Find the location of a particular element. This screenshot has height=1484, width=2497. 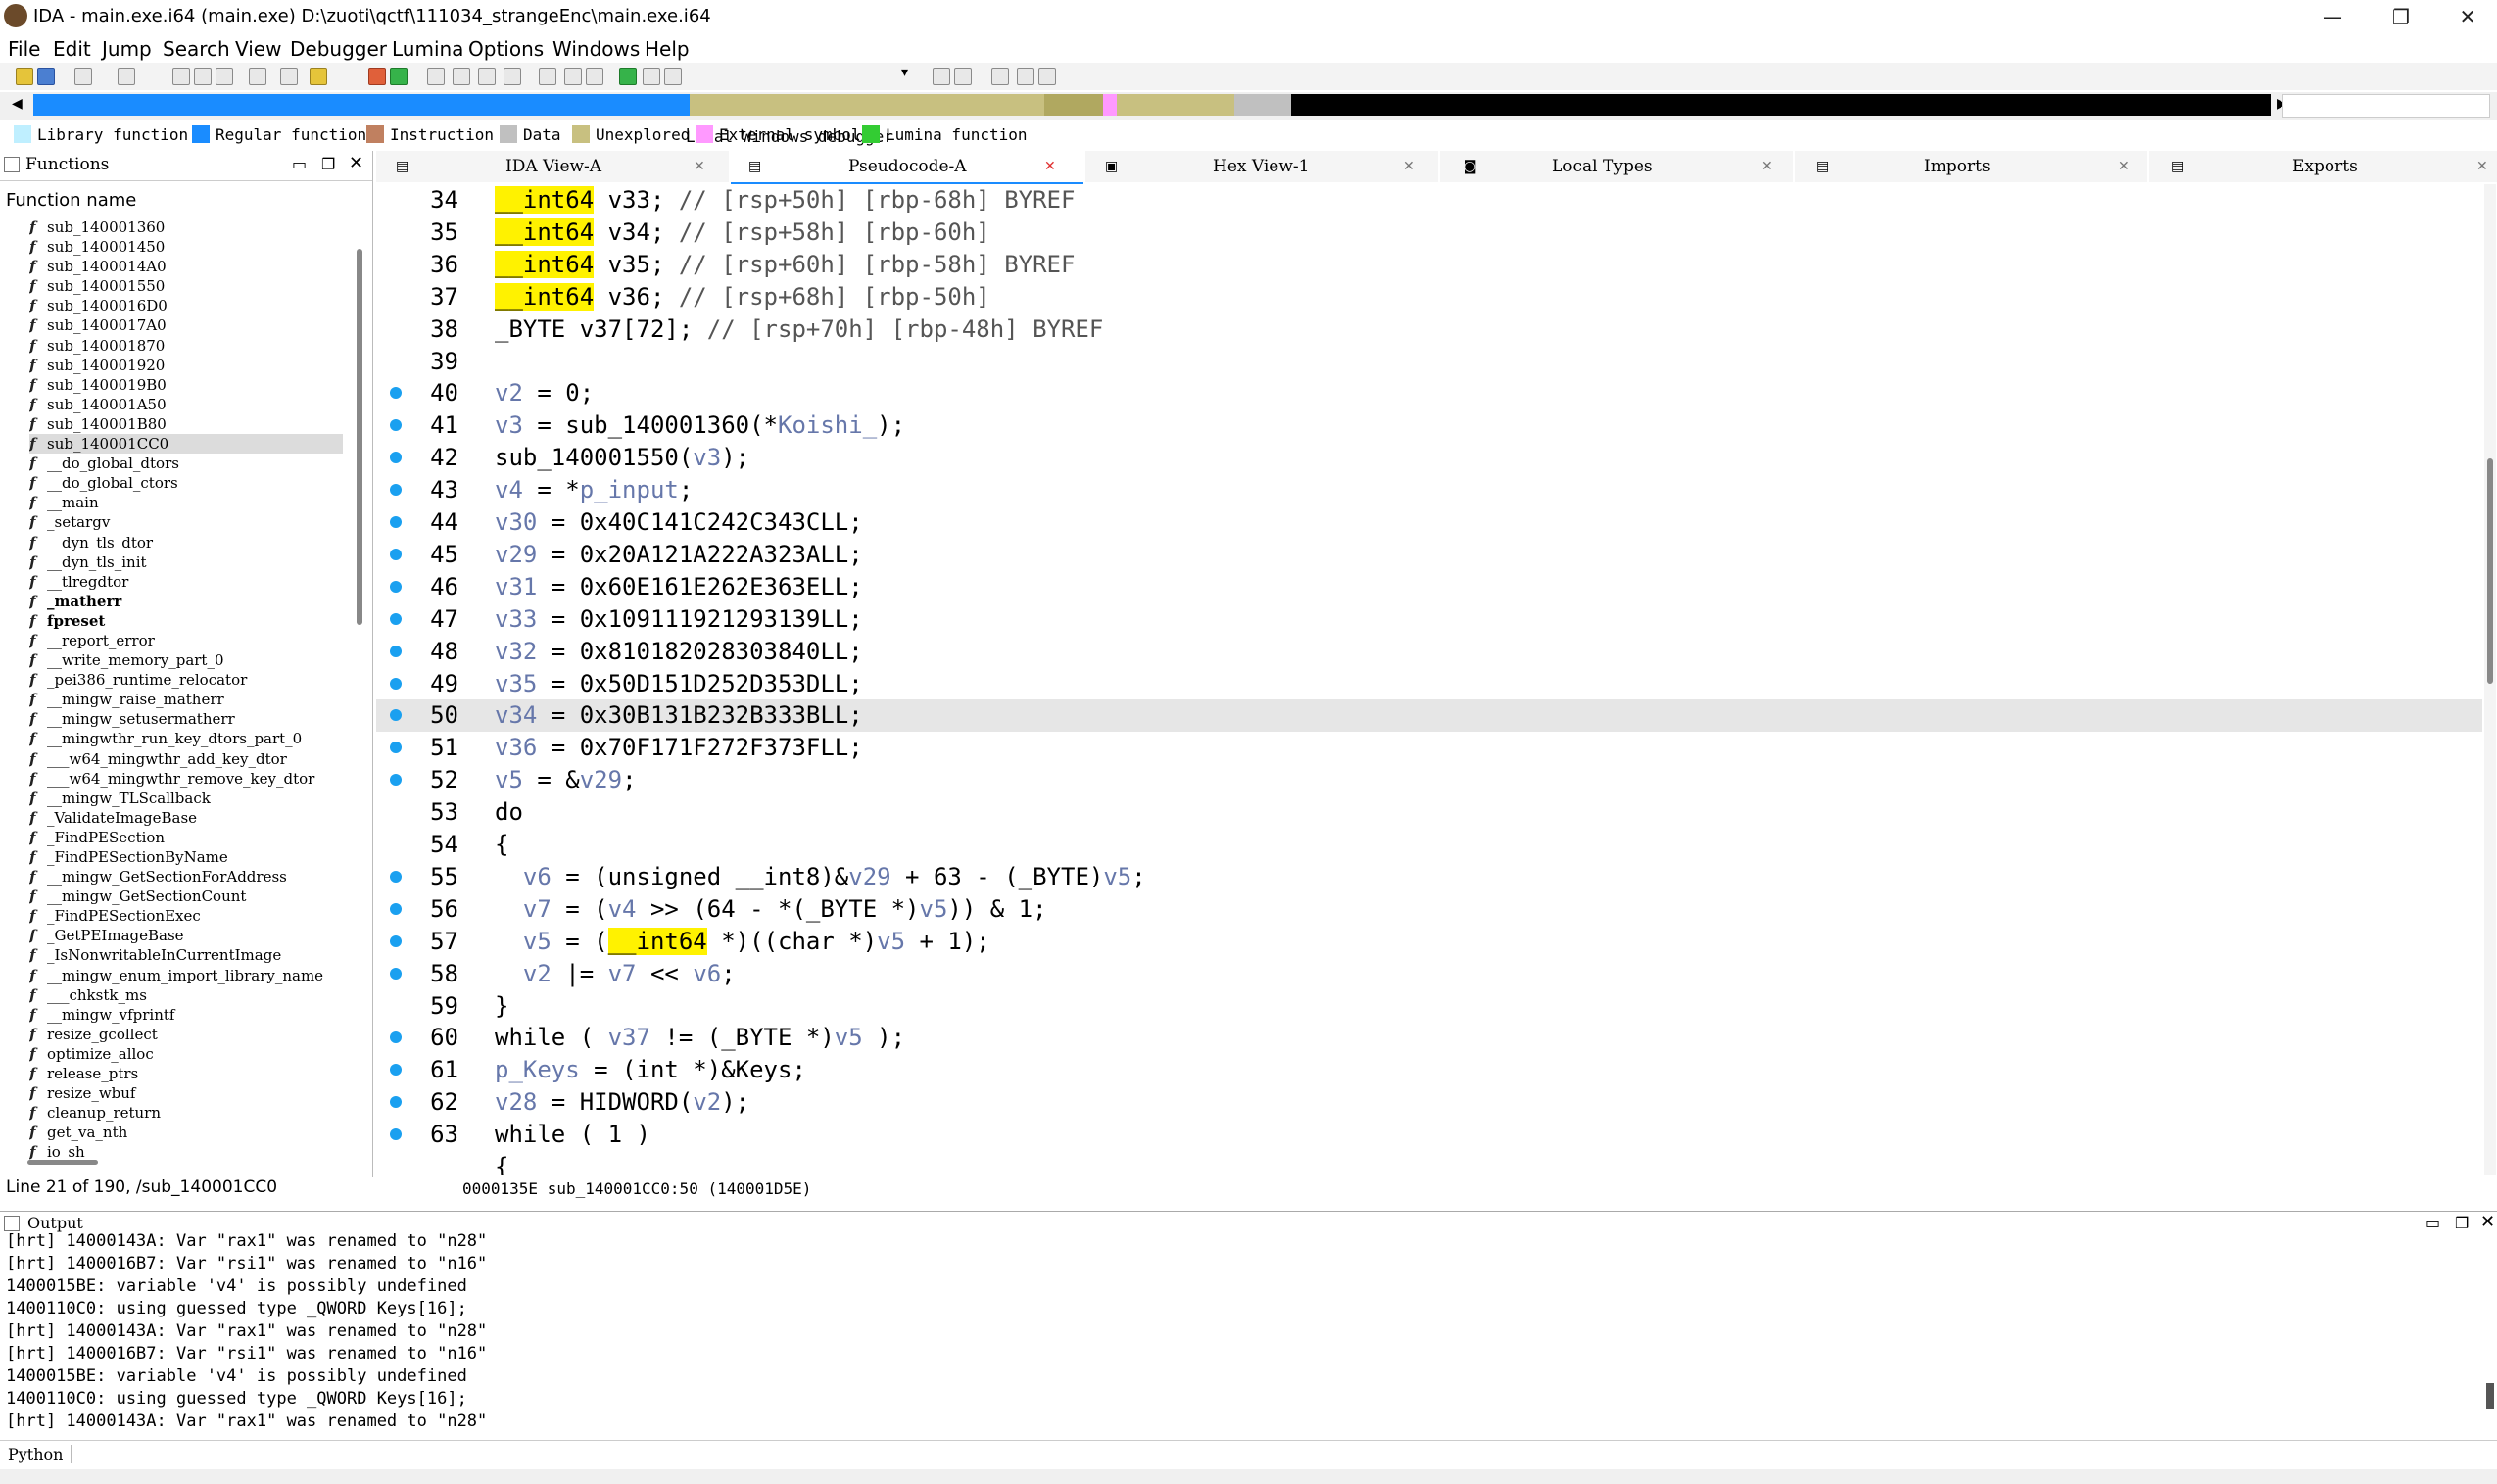

listview-icon is located at coordinates (1047, 76).